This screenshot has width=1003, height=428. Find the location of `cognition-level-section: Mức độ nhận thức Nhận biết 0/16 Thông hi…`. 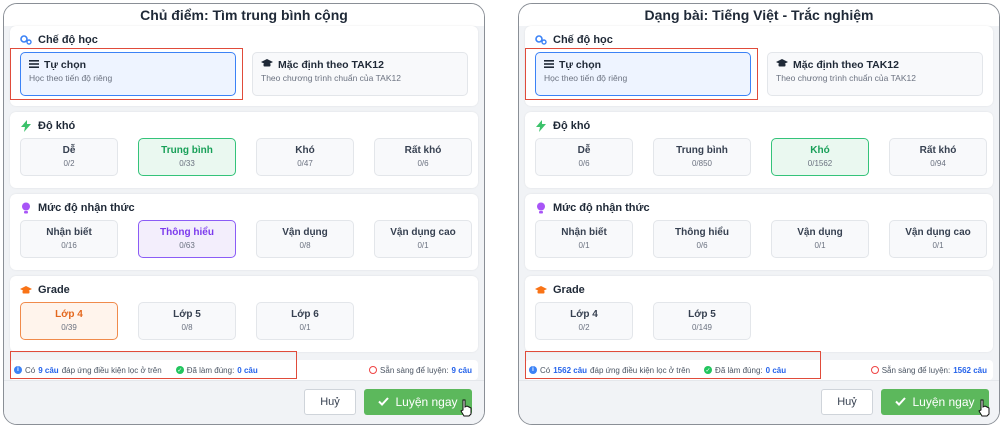

cognition-level-section: Mức độ nhận thức Nhận biết 0/16 Thông hi… is located at coordinates (244, 232).